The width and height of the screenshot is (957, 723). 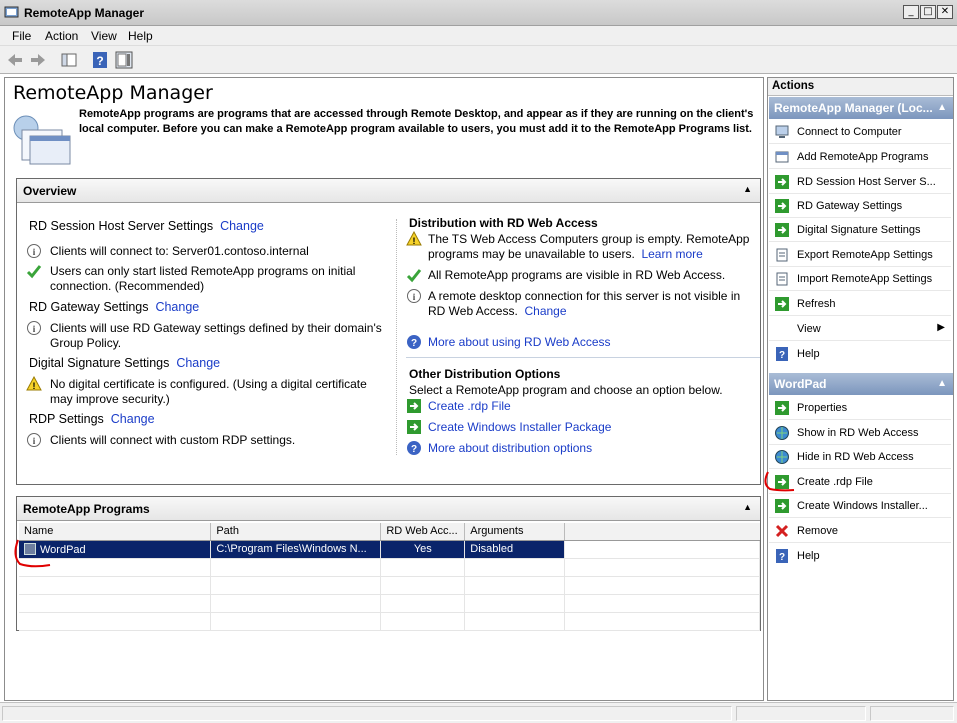 I want to click on help-circle-icon: ?, so click(x=414, y=342).